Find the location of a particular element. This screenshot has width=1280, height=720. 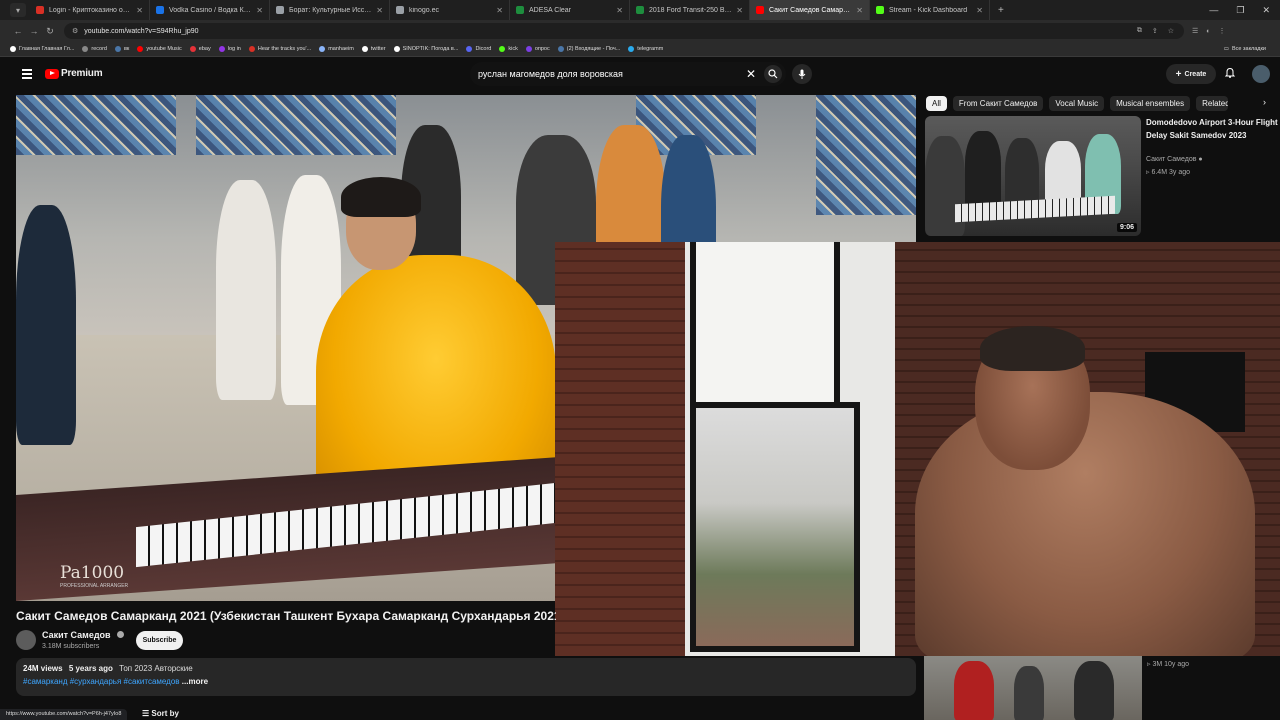

webcam-window-view is located at coordinates (775, 527).